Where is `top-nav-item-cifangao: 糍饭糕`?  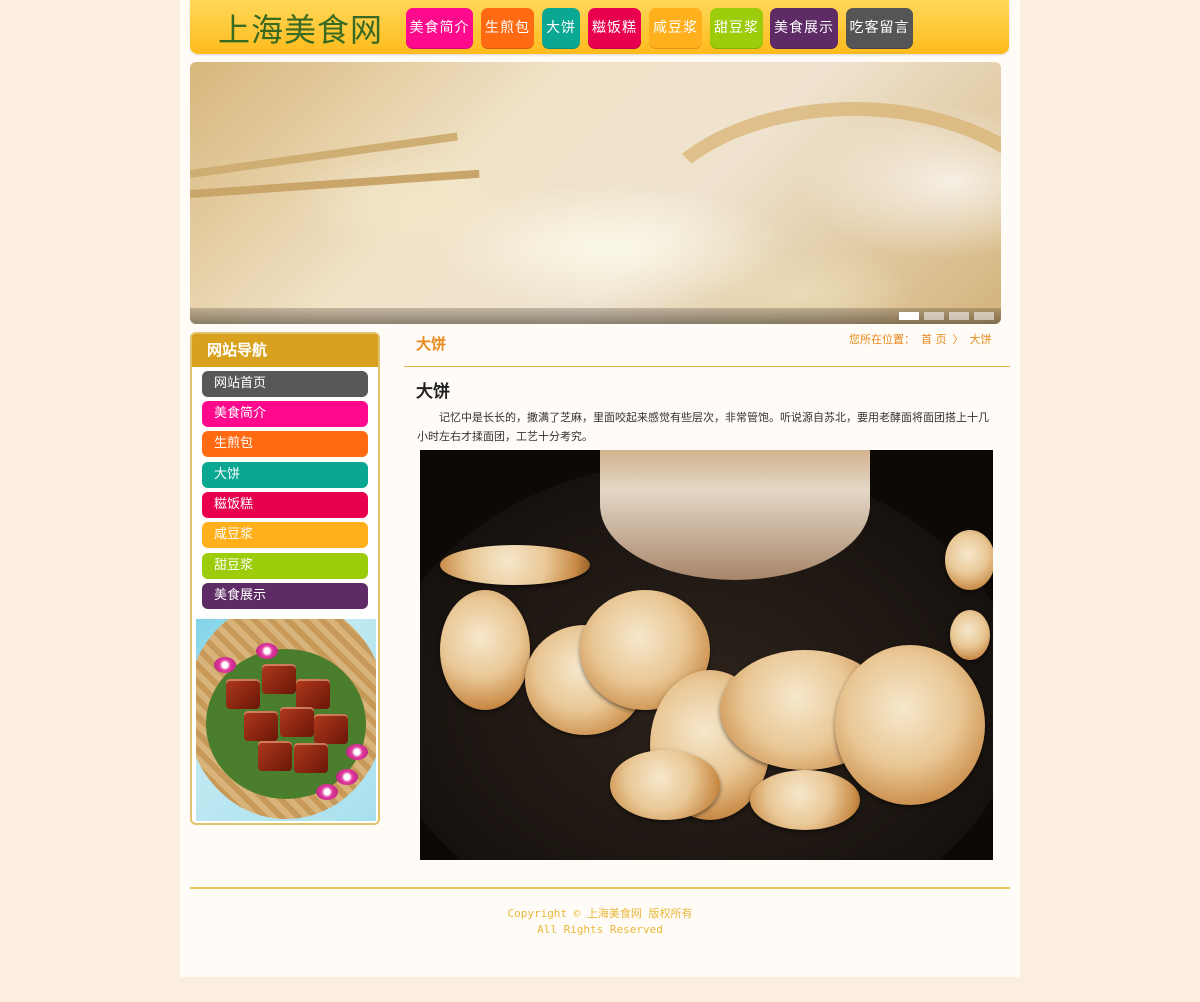
top-nav-item-cifangao: 糍饭糕 is located at coordinates (614, 28).